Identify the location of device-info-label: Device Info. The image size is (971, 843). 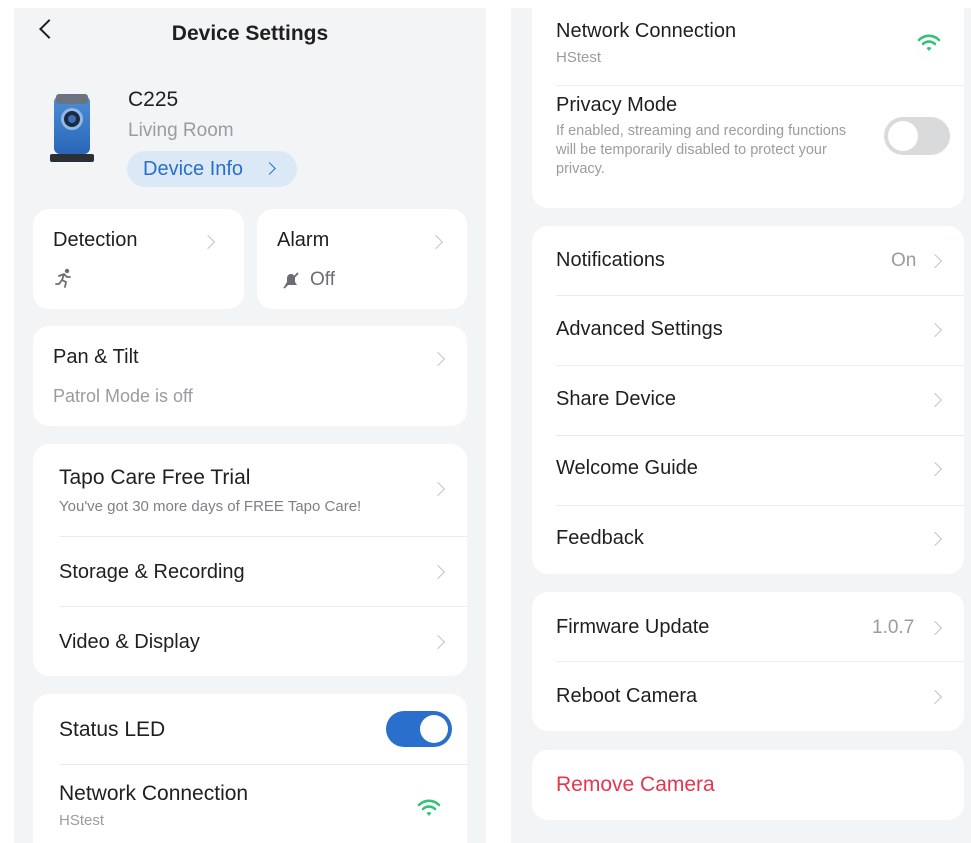
(193, 168).